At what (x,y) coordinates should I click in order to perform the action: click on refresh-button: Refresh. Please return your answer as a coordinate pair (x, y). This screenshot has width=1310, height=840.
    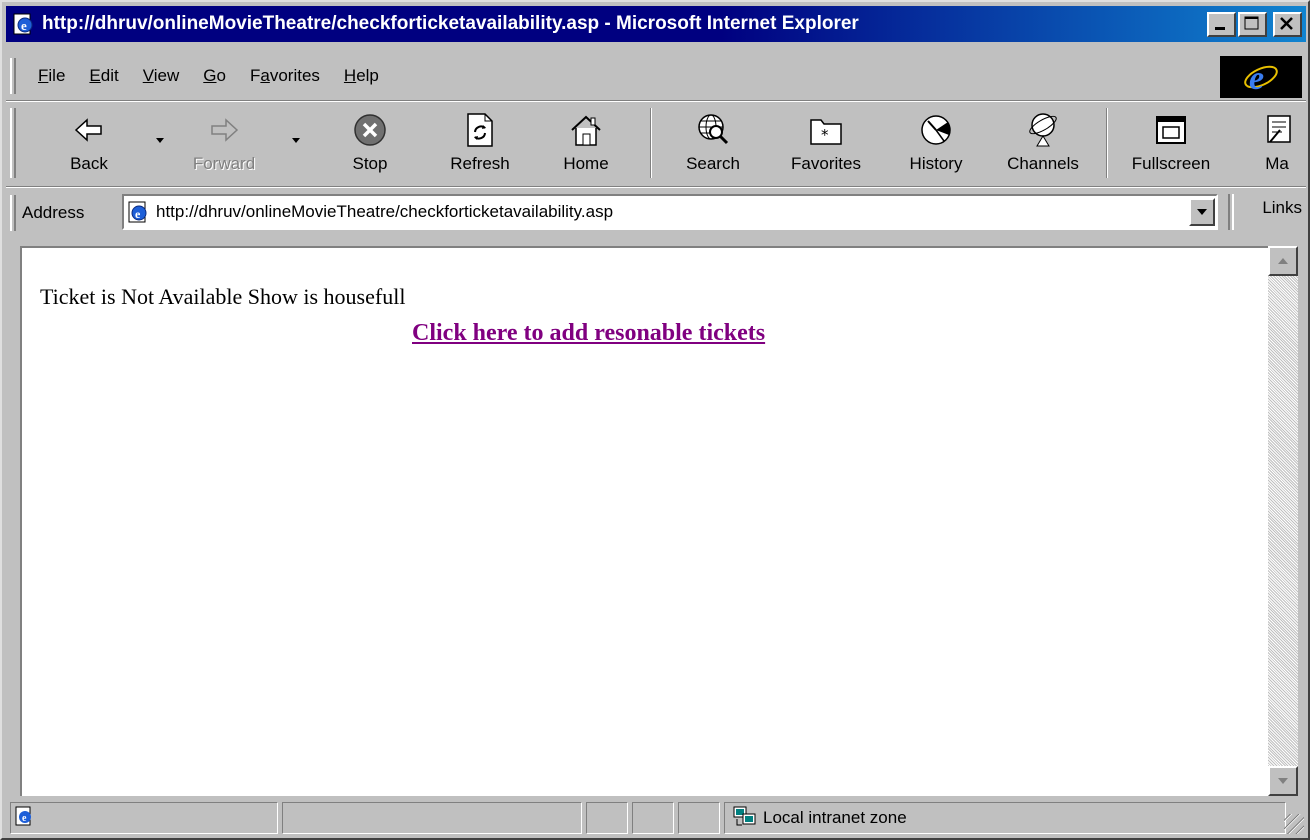
    Looking at the image, I should click on (480, 143).